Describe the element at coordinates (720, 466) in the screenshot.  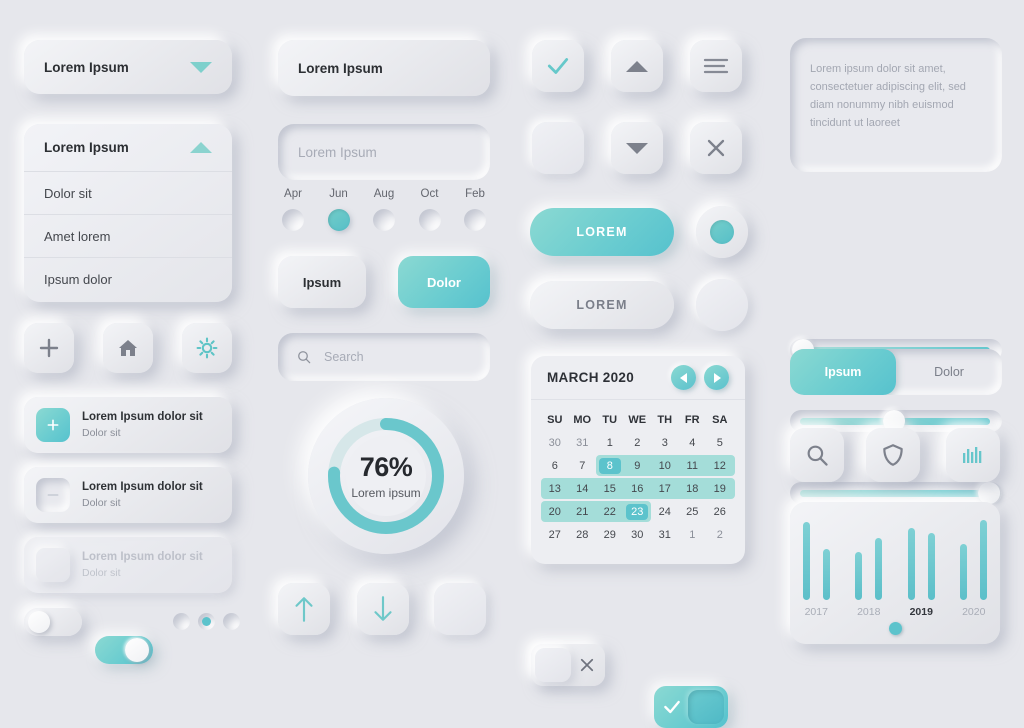
I see `calendar-day: 12` at that location.